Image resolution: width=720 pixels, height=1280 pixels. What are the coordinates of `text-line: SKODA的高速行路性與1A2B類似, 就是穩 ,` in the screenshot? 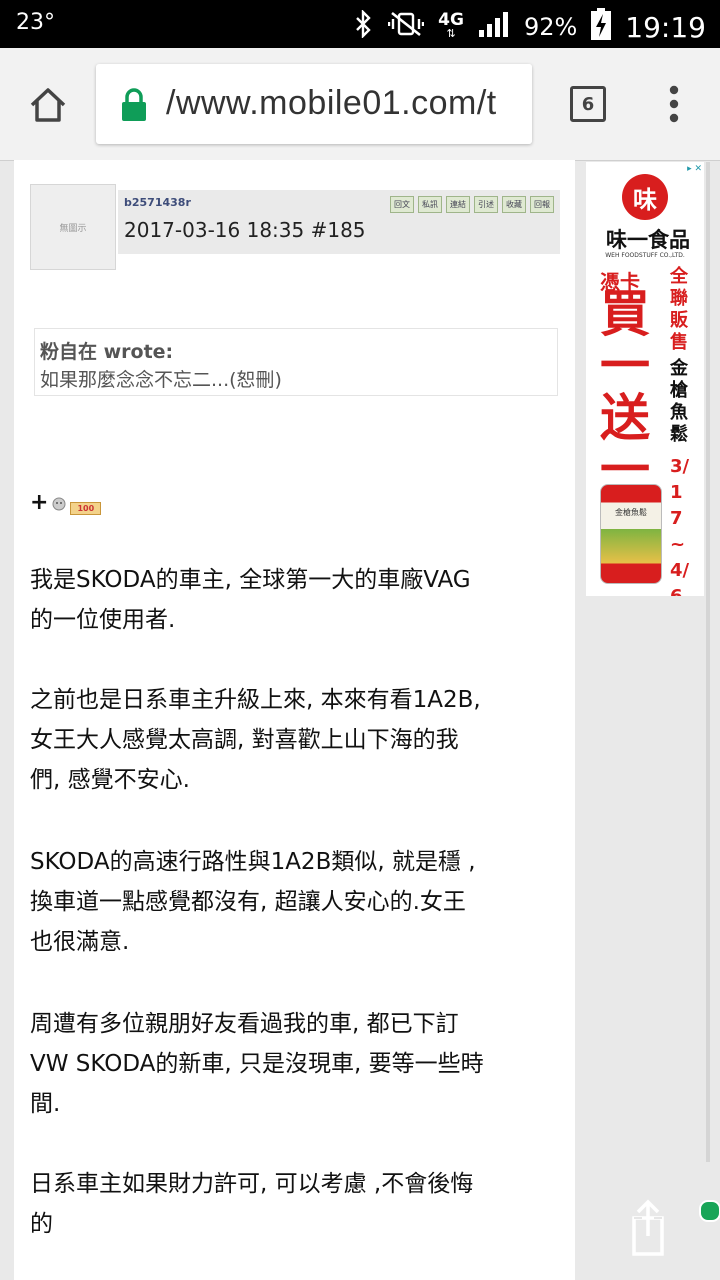 It's located at (253, 862).